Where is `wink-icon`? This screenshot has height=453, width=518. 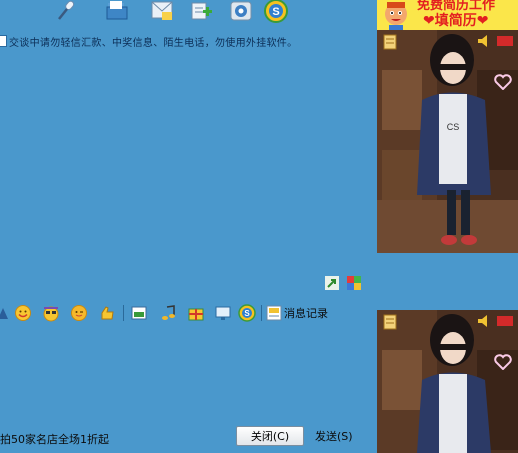 wink-icon is located at coordinates (79, 313).